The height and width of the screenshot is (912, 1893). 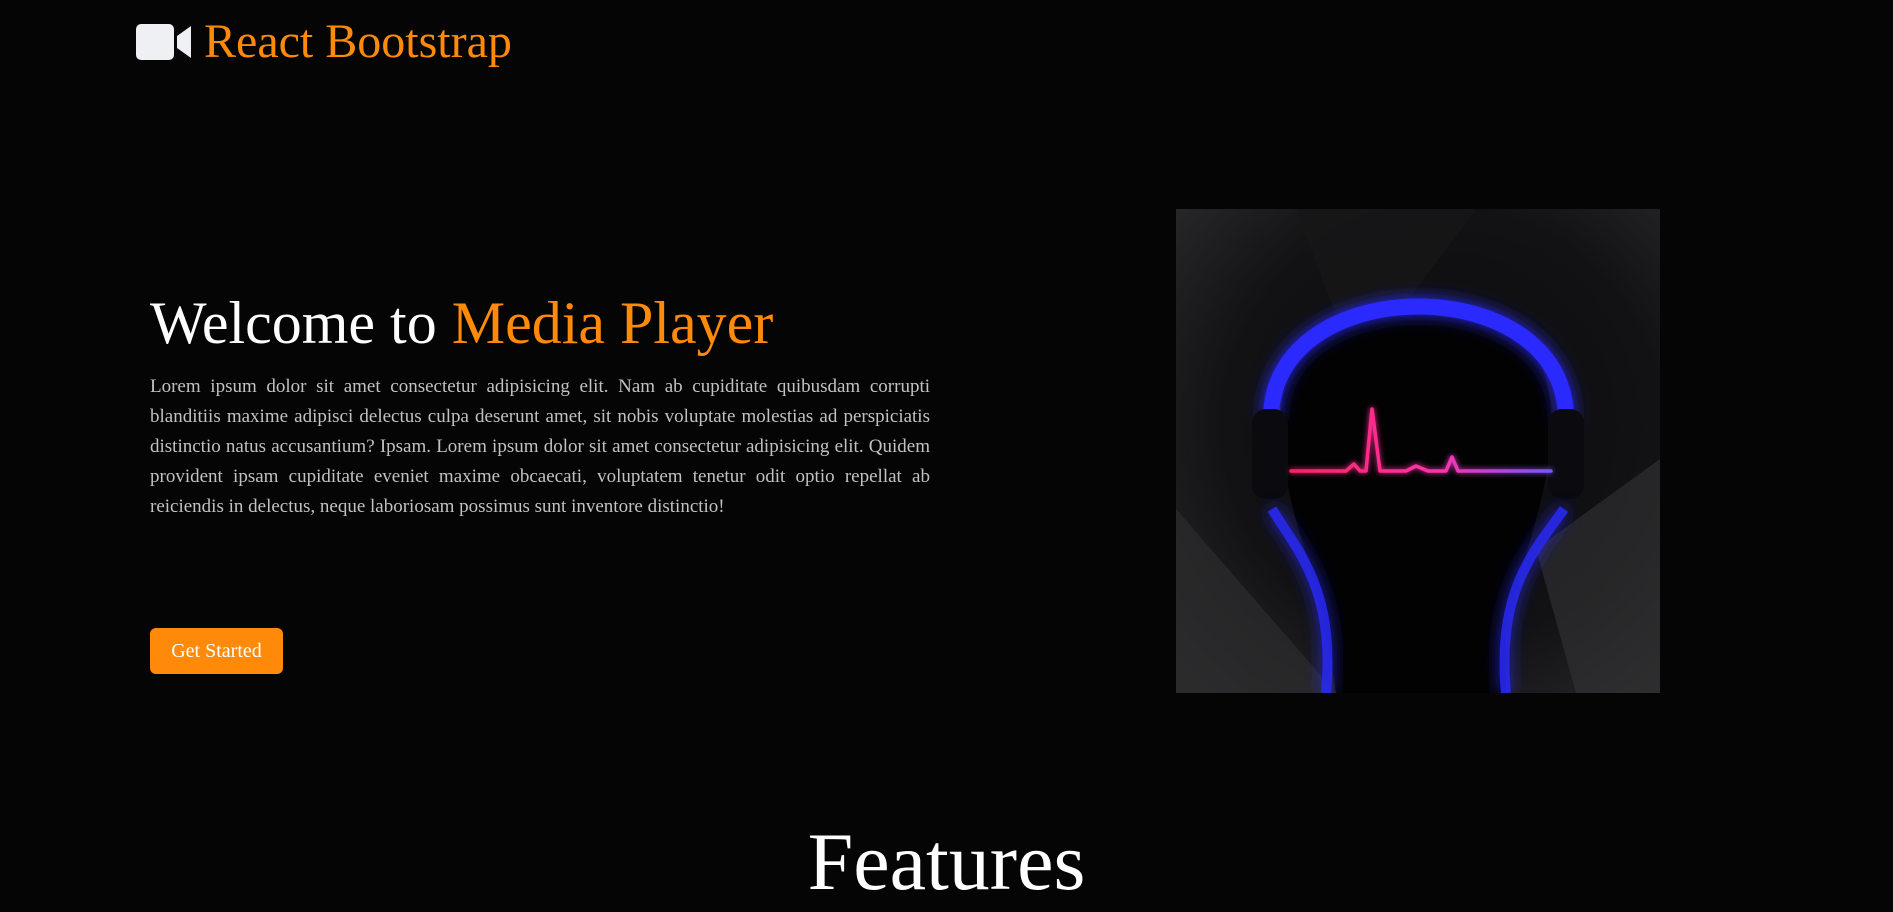 What do you see at coordinates (358, 41) in the screenshot?
I see `brand-text: React Bootstrap` at bounding box center [358, 41].